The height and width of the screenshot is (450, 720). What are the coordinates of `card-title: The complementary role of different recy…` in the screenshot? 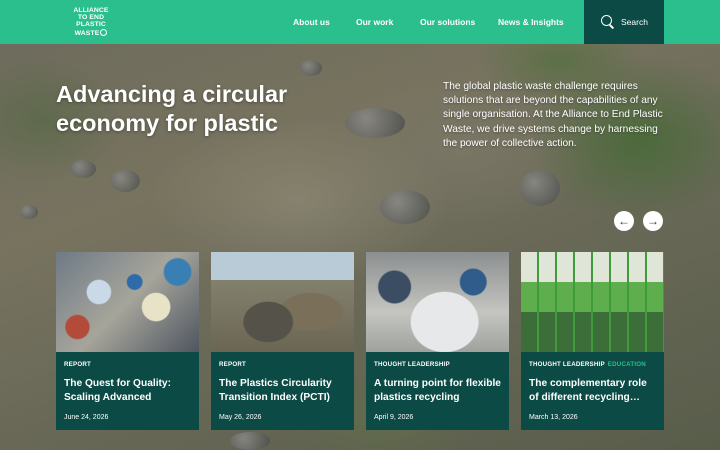 It's located at (592, 391).